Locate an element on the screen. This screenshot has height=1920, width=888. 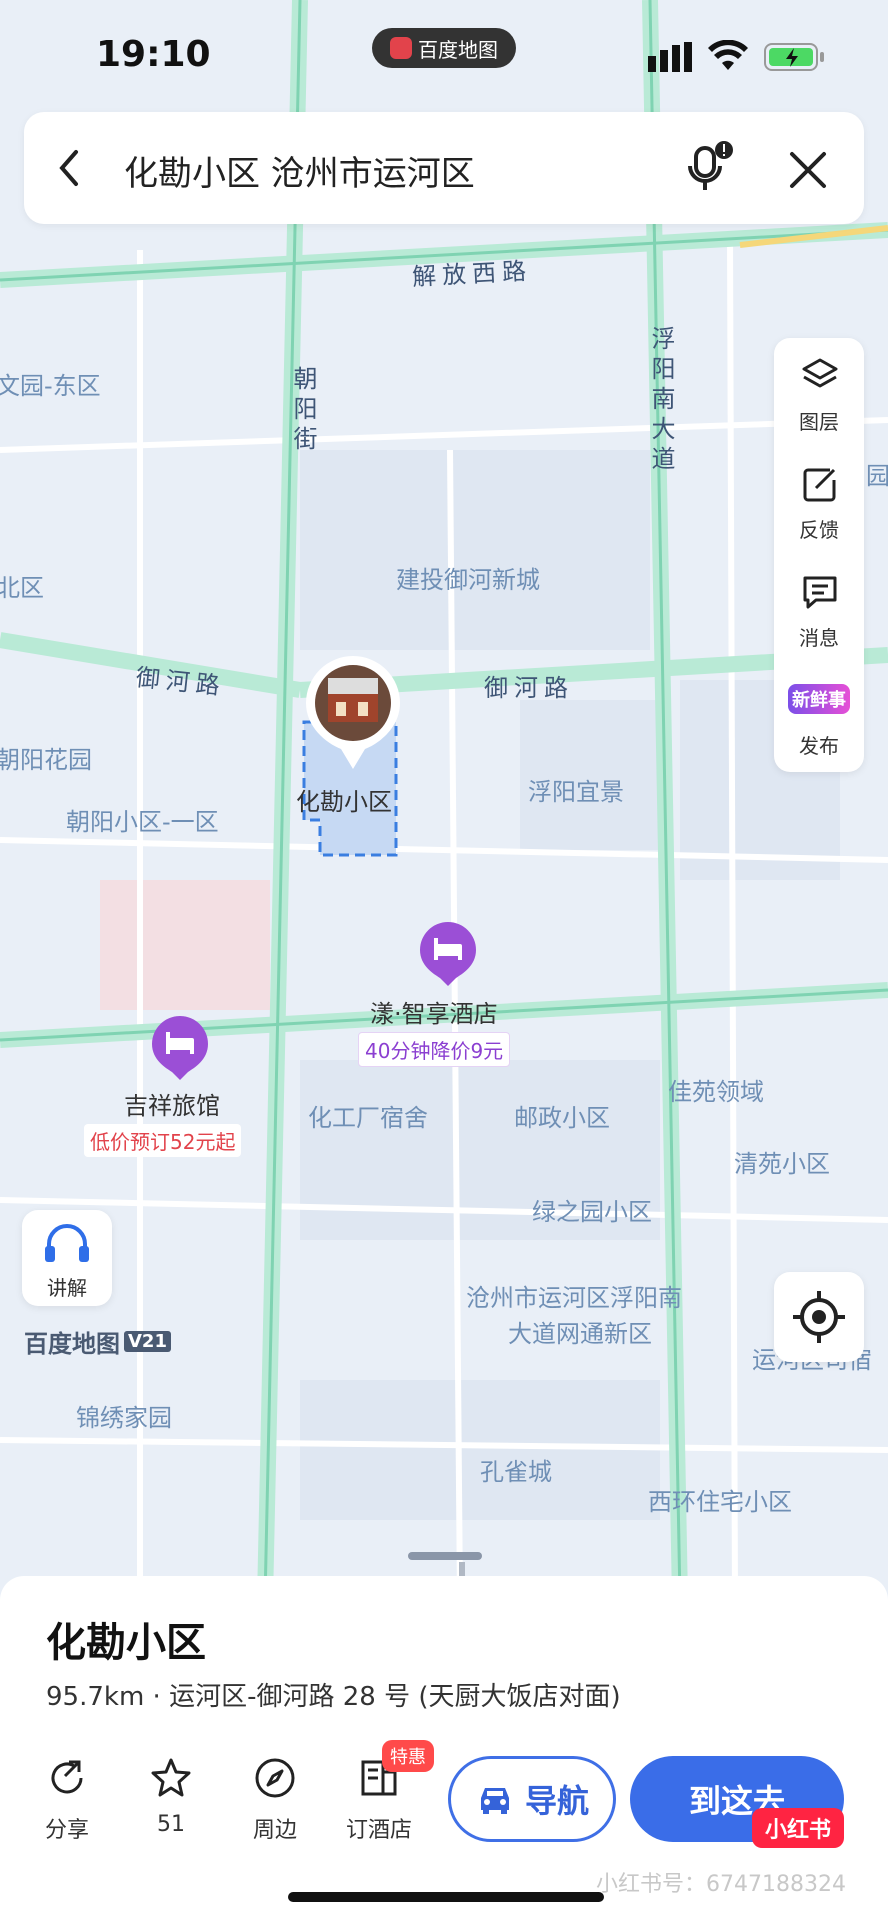
microphone-icon is located at coordinates (709, 170).